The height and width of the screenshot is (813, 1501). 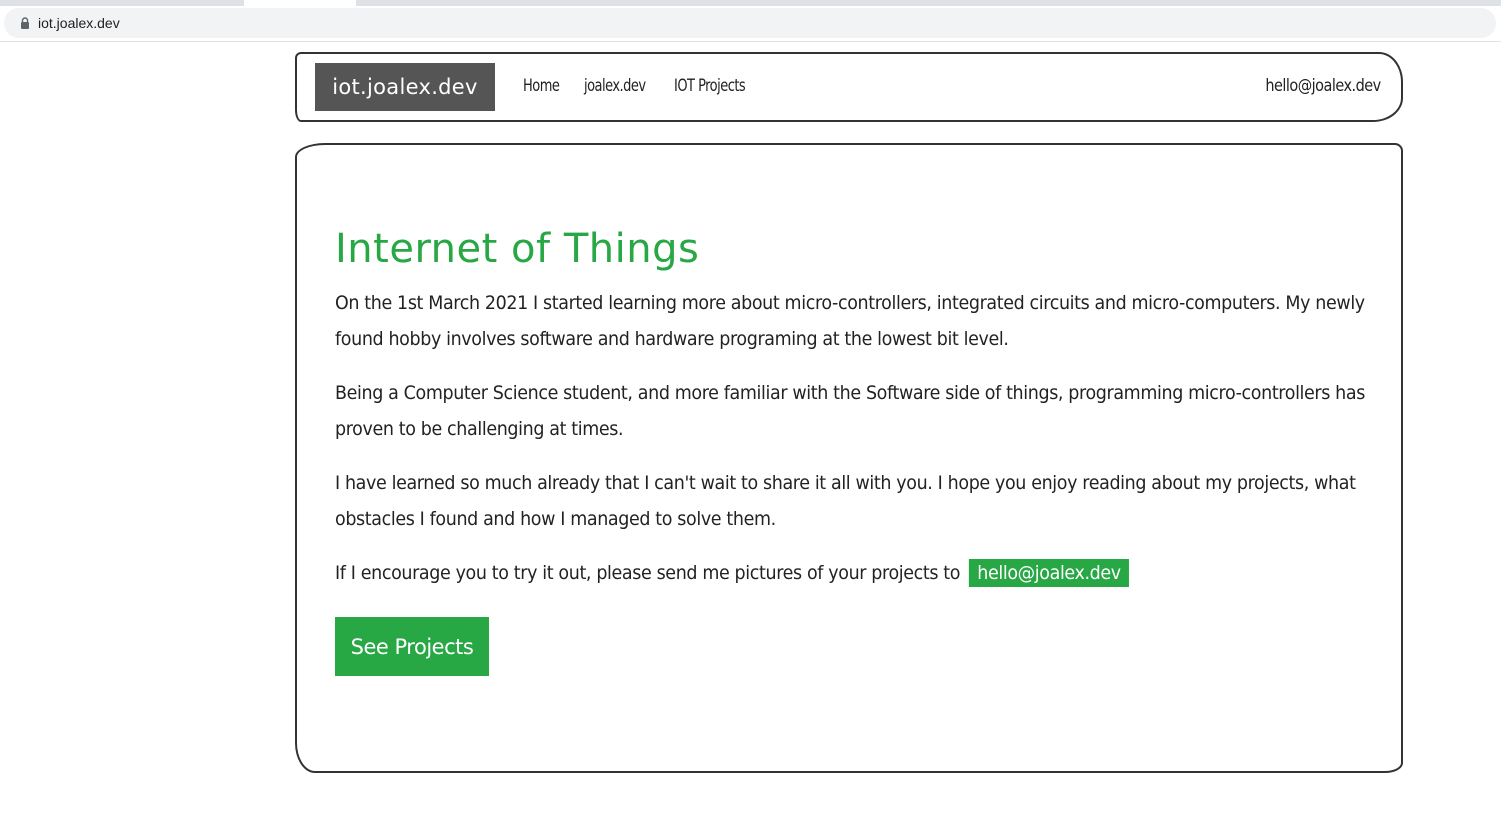 What do you see at coordinates (300, 3) in the screenshot?
I see `active-tab` at bounding box center [300, 3].